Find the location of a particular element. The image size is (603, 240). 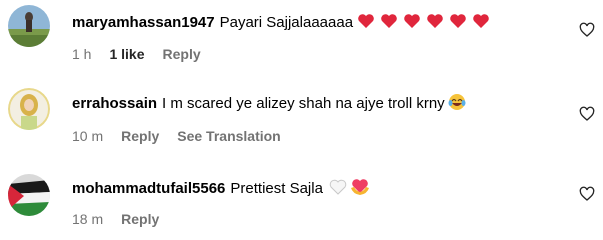

timestamp: 1 h is located at coordinates (82, 54).